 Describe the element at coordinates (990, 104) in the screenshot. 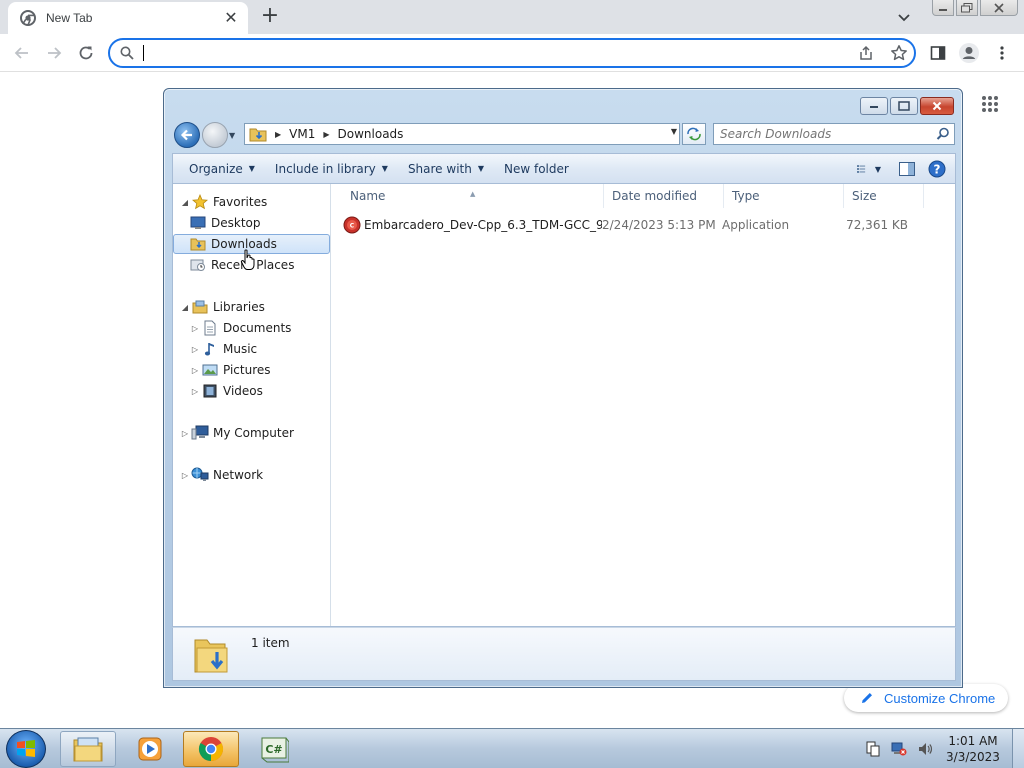

I see `google-apps-icon` at that location.